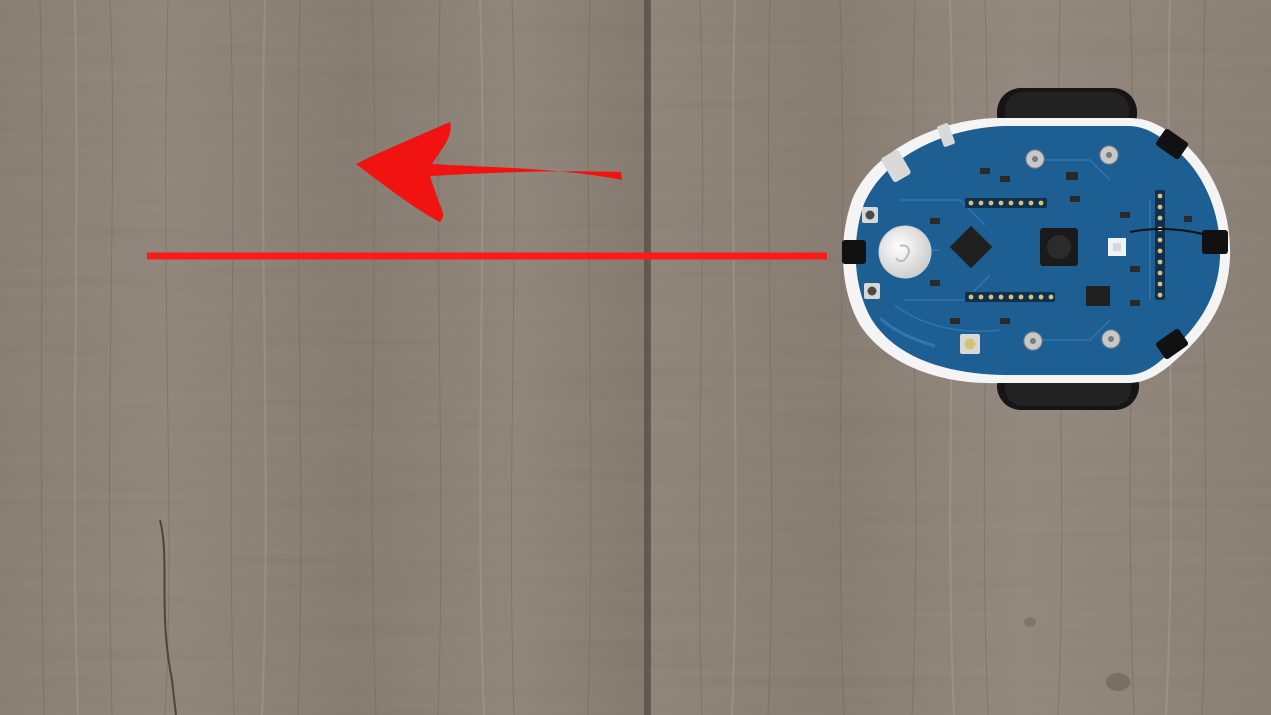 Image resolution: width=1271 pixels, height=715 pixels. I want to click on sensor-dome, so click(905, 252).